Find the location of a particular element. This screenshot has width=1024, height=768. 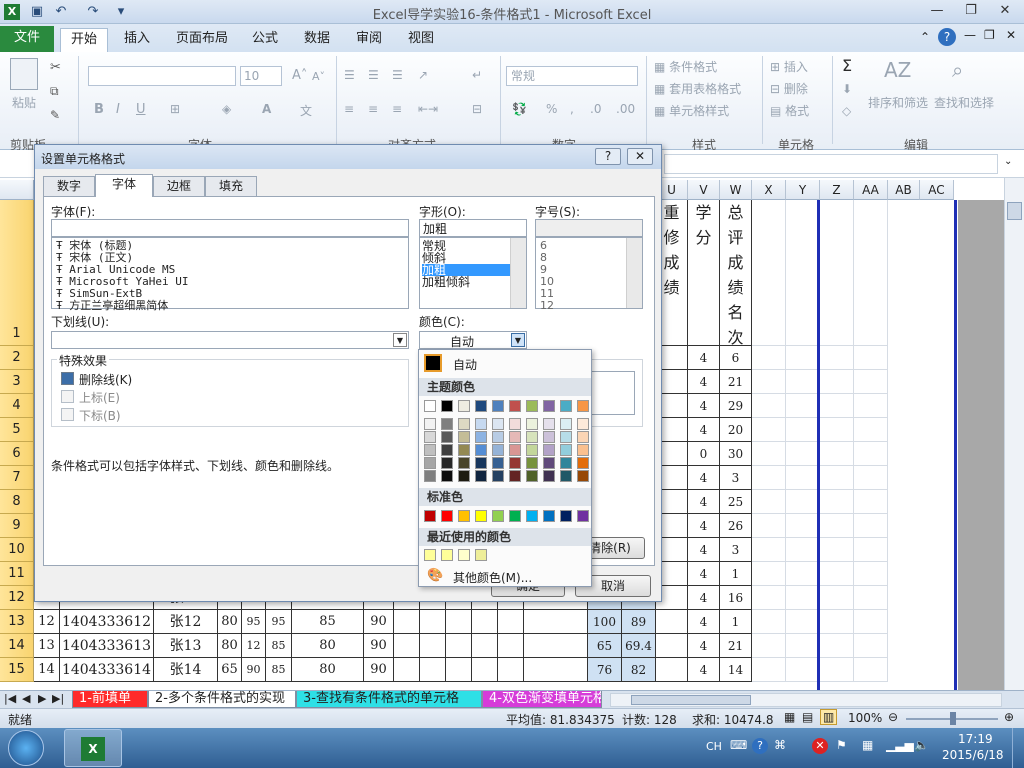

strikethrough-label: 删除线(K) is located at coordinates (105, 379).